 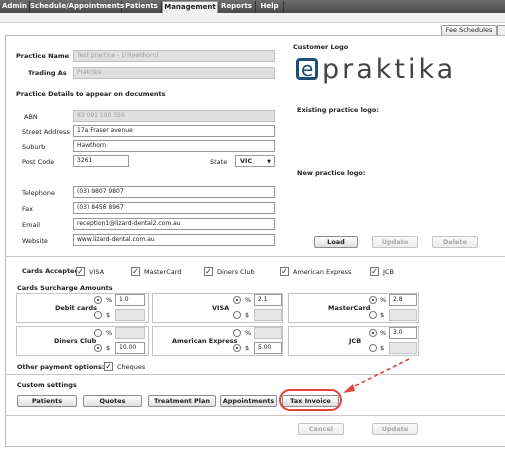 I want to click on diners-dollar-radio, so click(x=98, y=348).